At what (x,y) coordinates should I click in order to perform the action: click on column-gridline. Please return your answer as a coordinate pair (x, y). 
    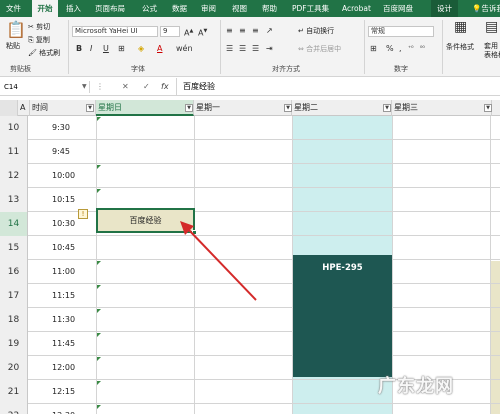
    Looking at the image, I should click on (392, 265).